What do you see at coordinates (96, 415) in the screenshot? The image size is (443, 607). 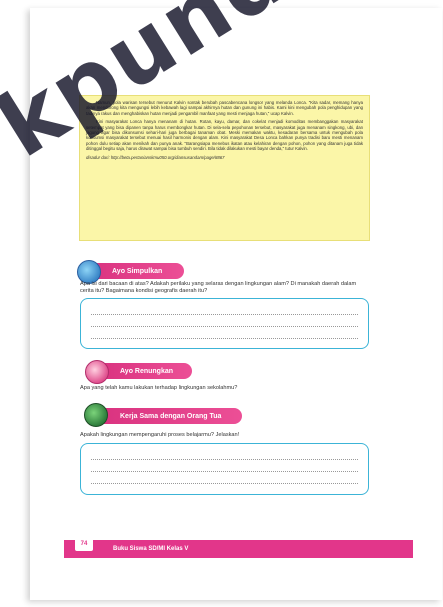 I see `family-icon` at bounding box center [96, 415].